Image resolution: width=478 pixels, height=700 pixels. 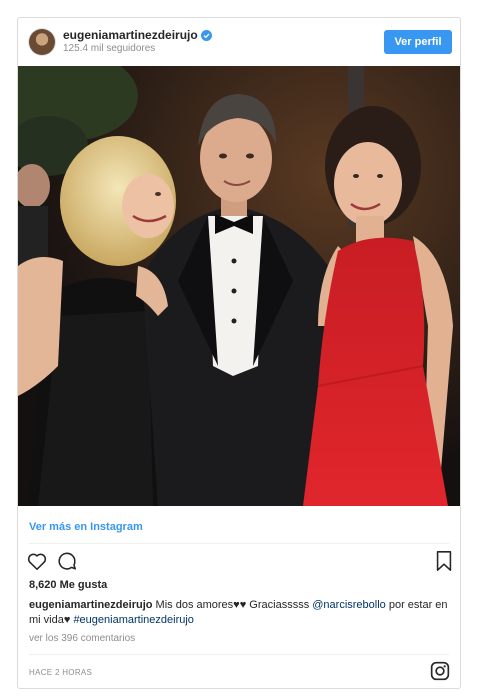 I want to click on caption-text-1: Mis dos amores♥♥ Graciasssss, so click(x=232, y=605).